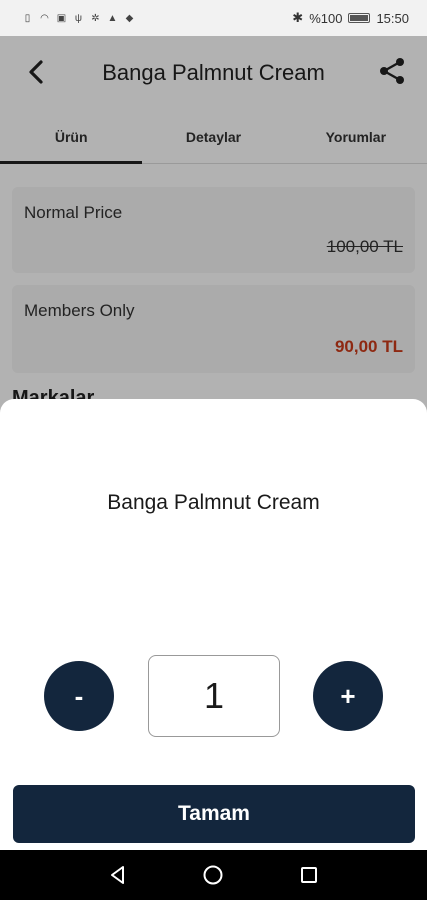 Image resolution: width=427 pixels, height=900 pixels. I want to click on sheet-title: Banga Palmnut Cream, so click(213, 502).